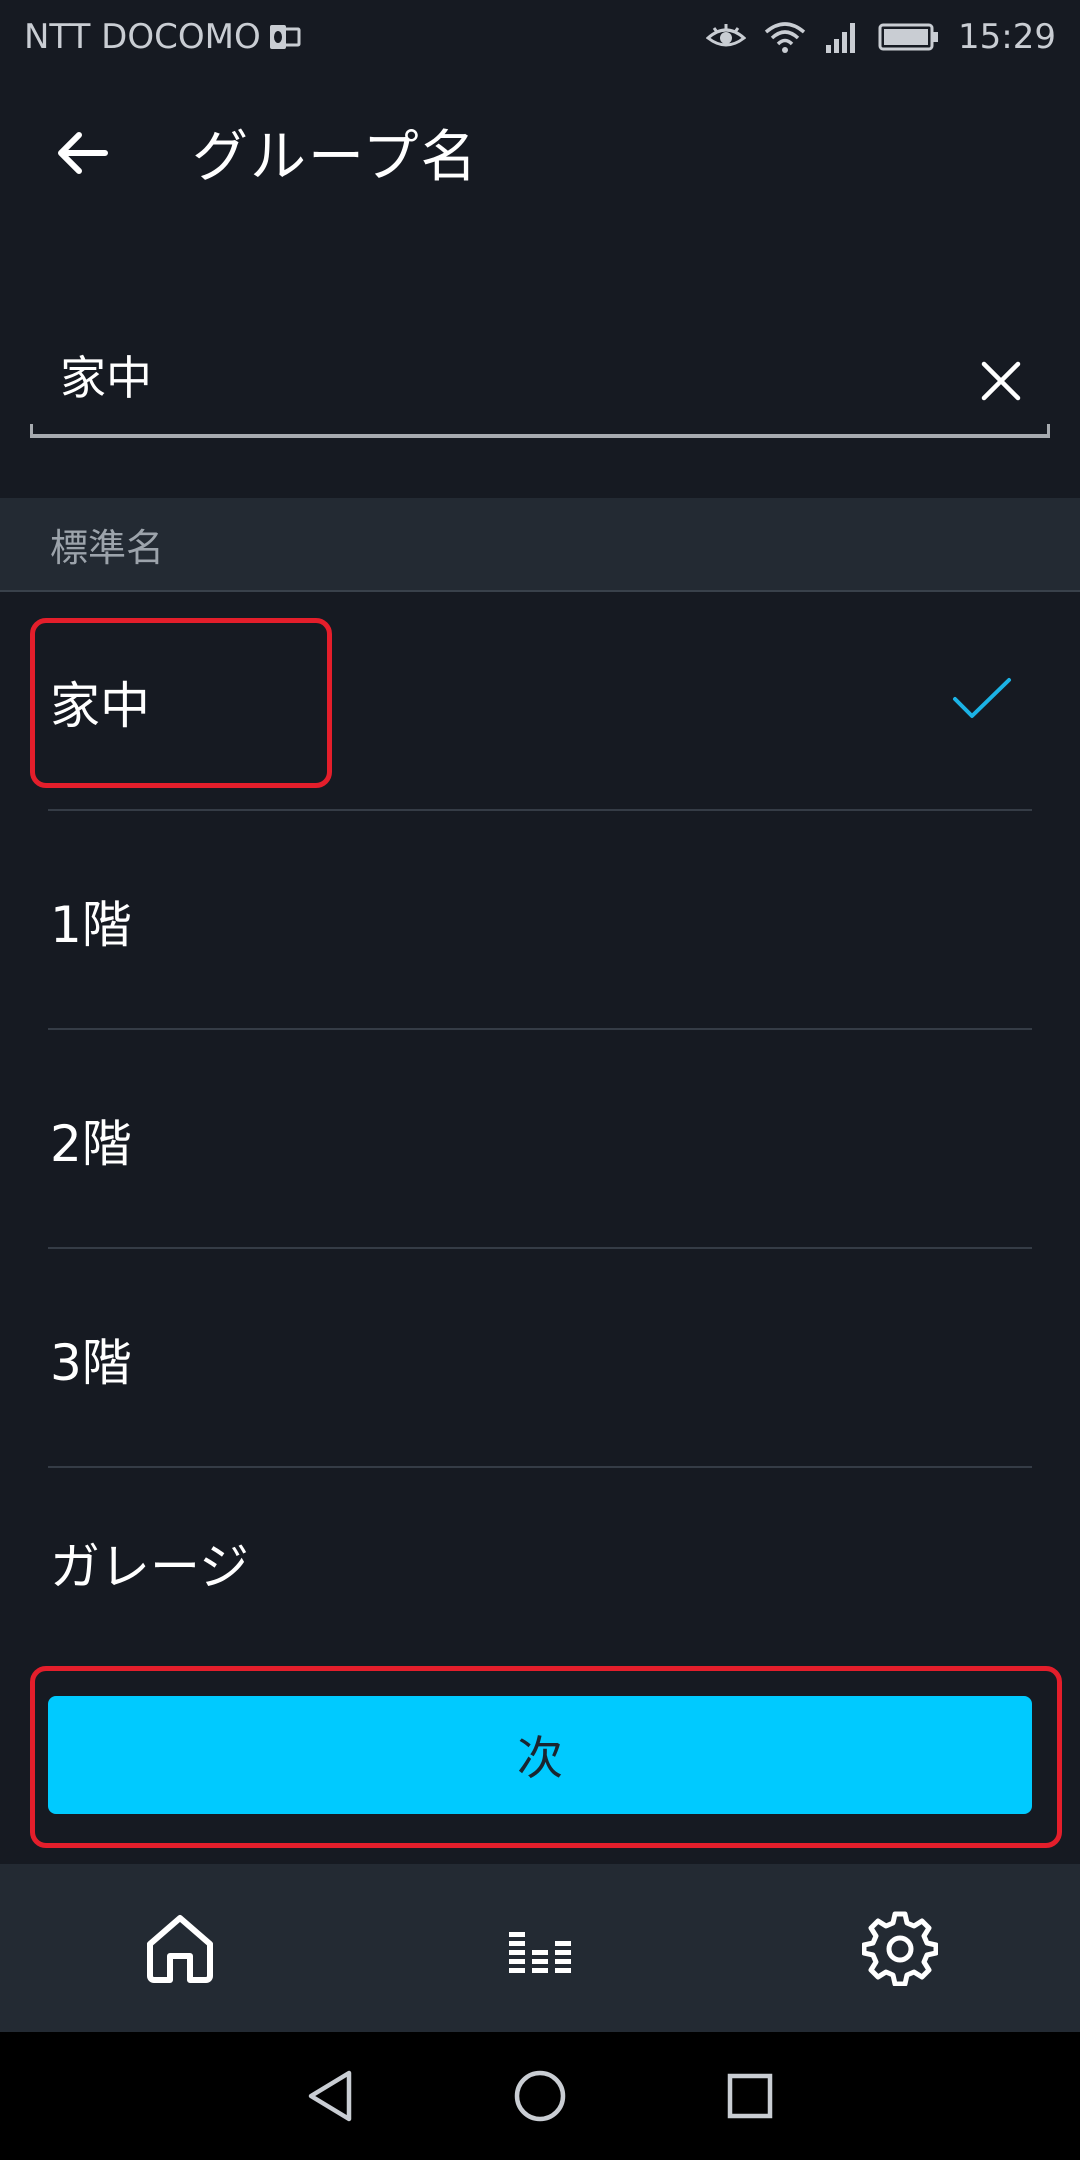 The width and height of the screenshot is (1080, 2160). I want to click on status-right: 15:29, so click(881, 37).